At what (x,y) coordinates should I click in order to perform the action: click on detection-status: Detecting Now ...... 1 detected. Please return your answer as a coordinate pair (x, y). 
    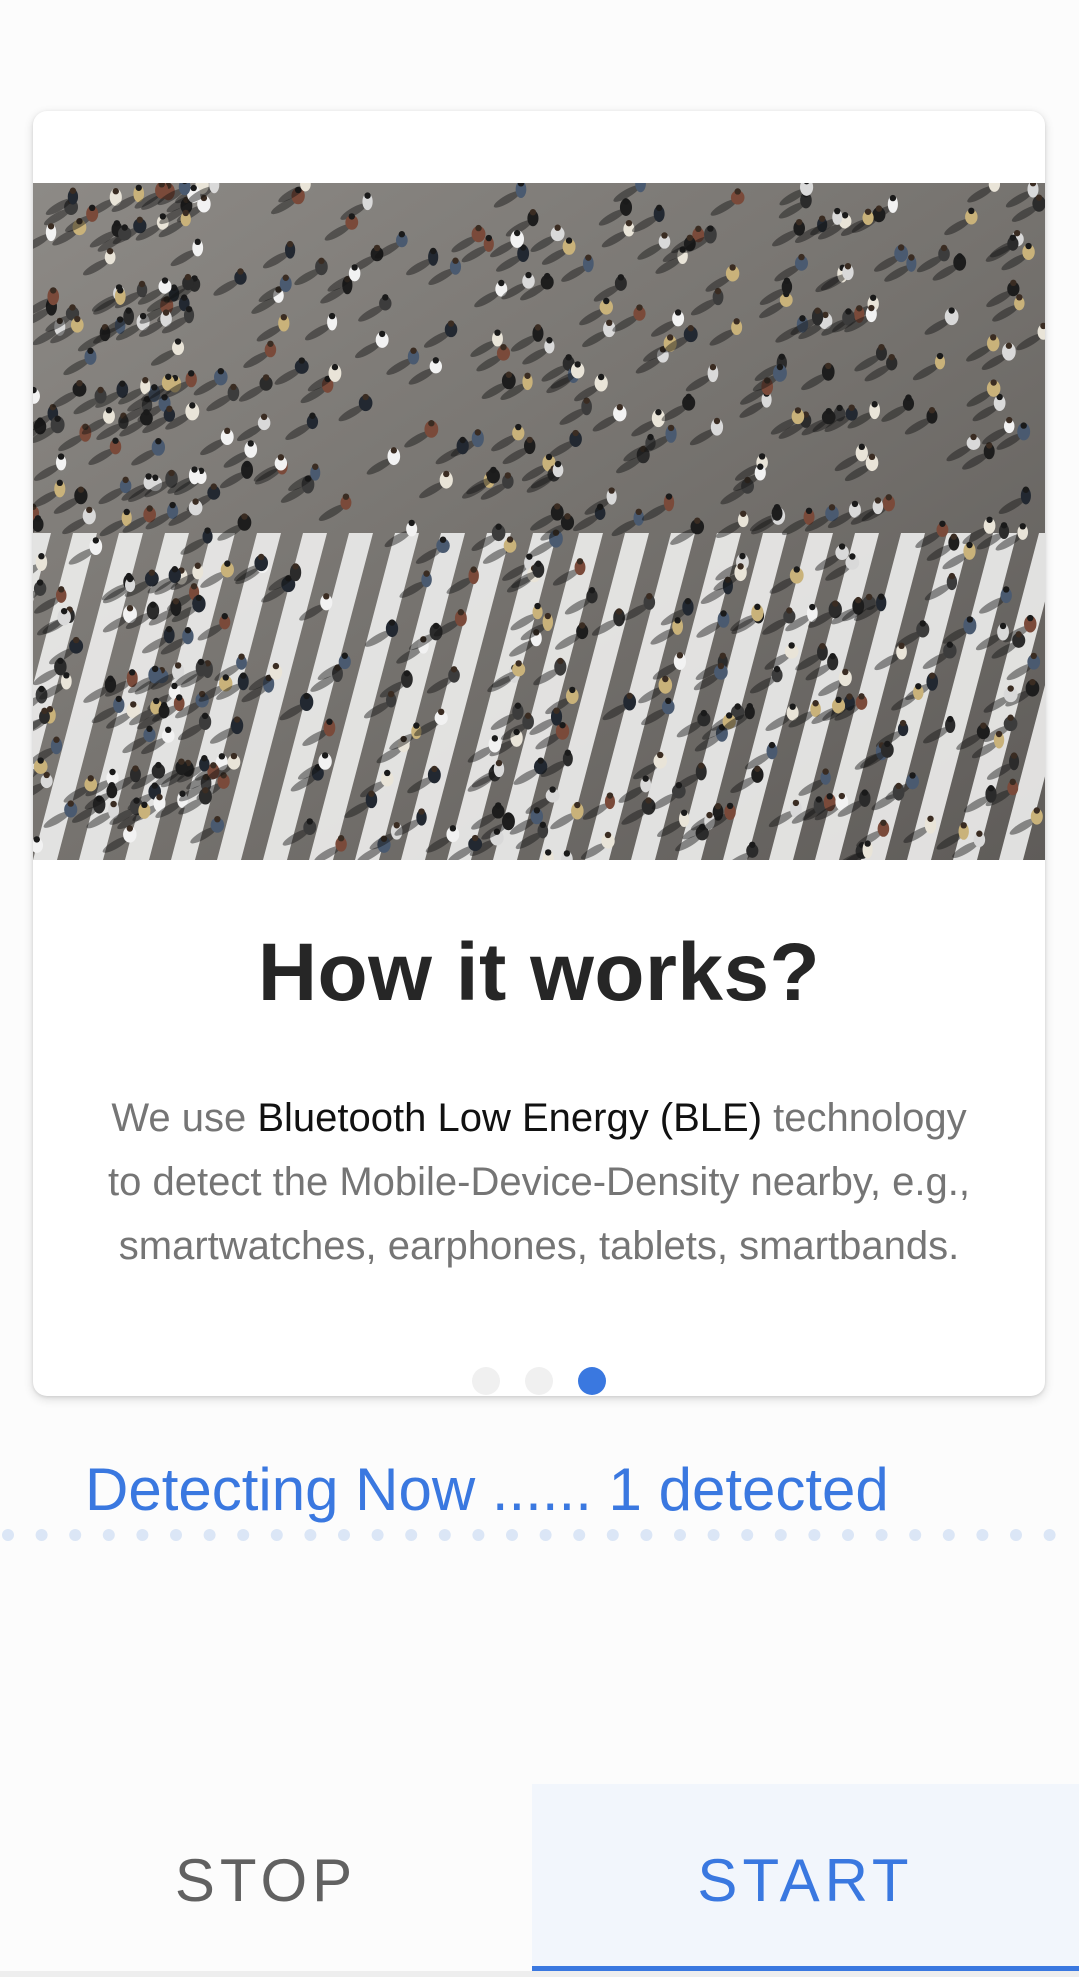
    Looking at the image, I should click on (487, 1489).